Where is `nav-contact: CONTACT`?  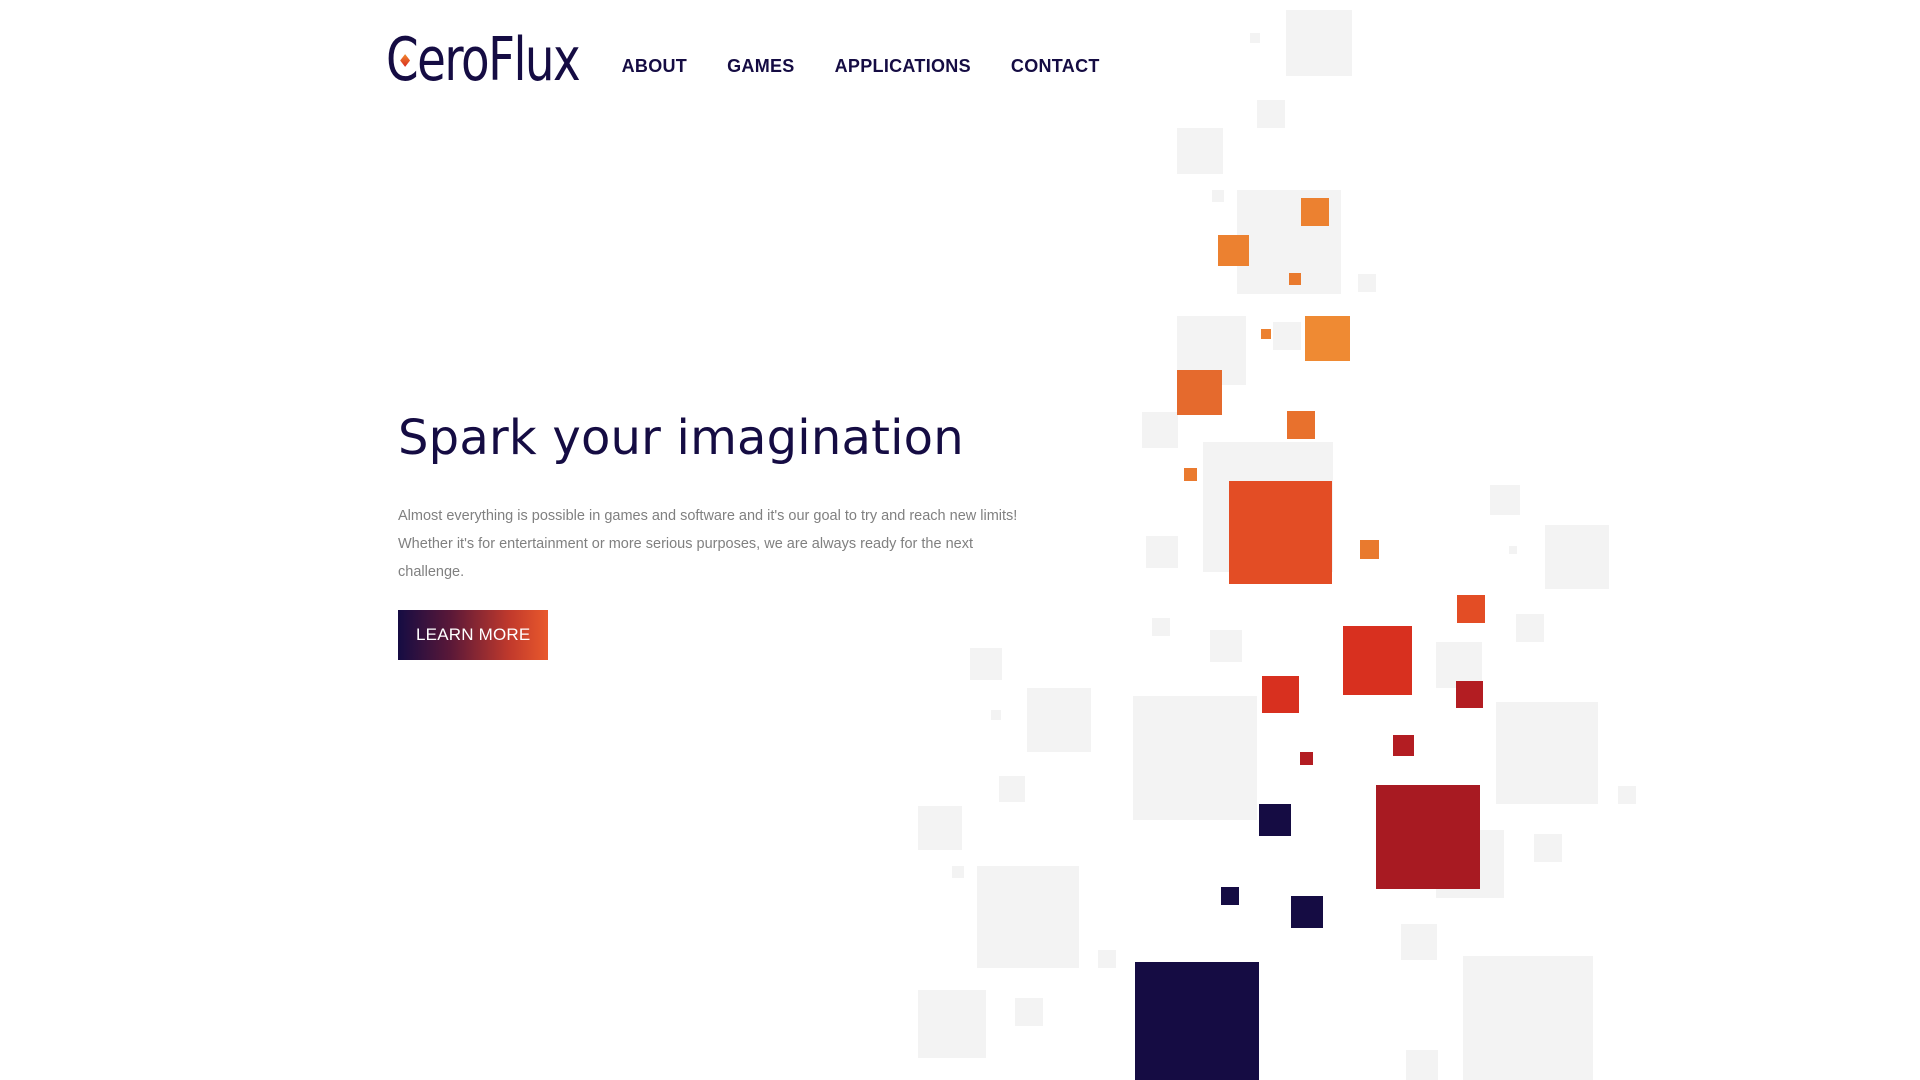
nav-contact: CONTACT is located at coordinates (1055, 66).